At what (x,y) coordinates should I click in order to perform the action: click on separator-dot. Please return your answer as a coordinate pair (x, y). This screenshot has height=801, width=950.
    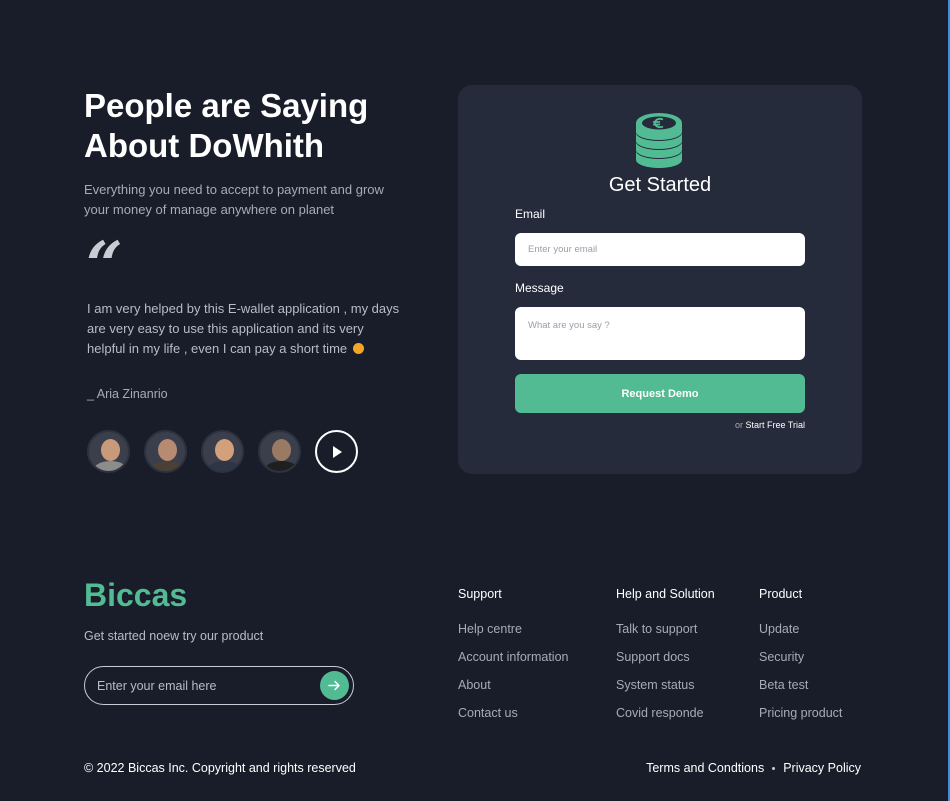
    Looking at the image, I should click on (774, 768).